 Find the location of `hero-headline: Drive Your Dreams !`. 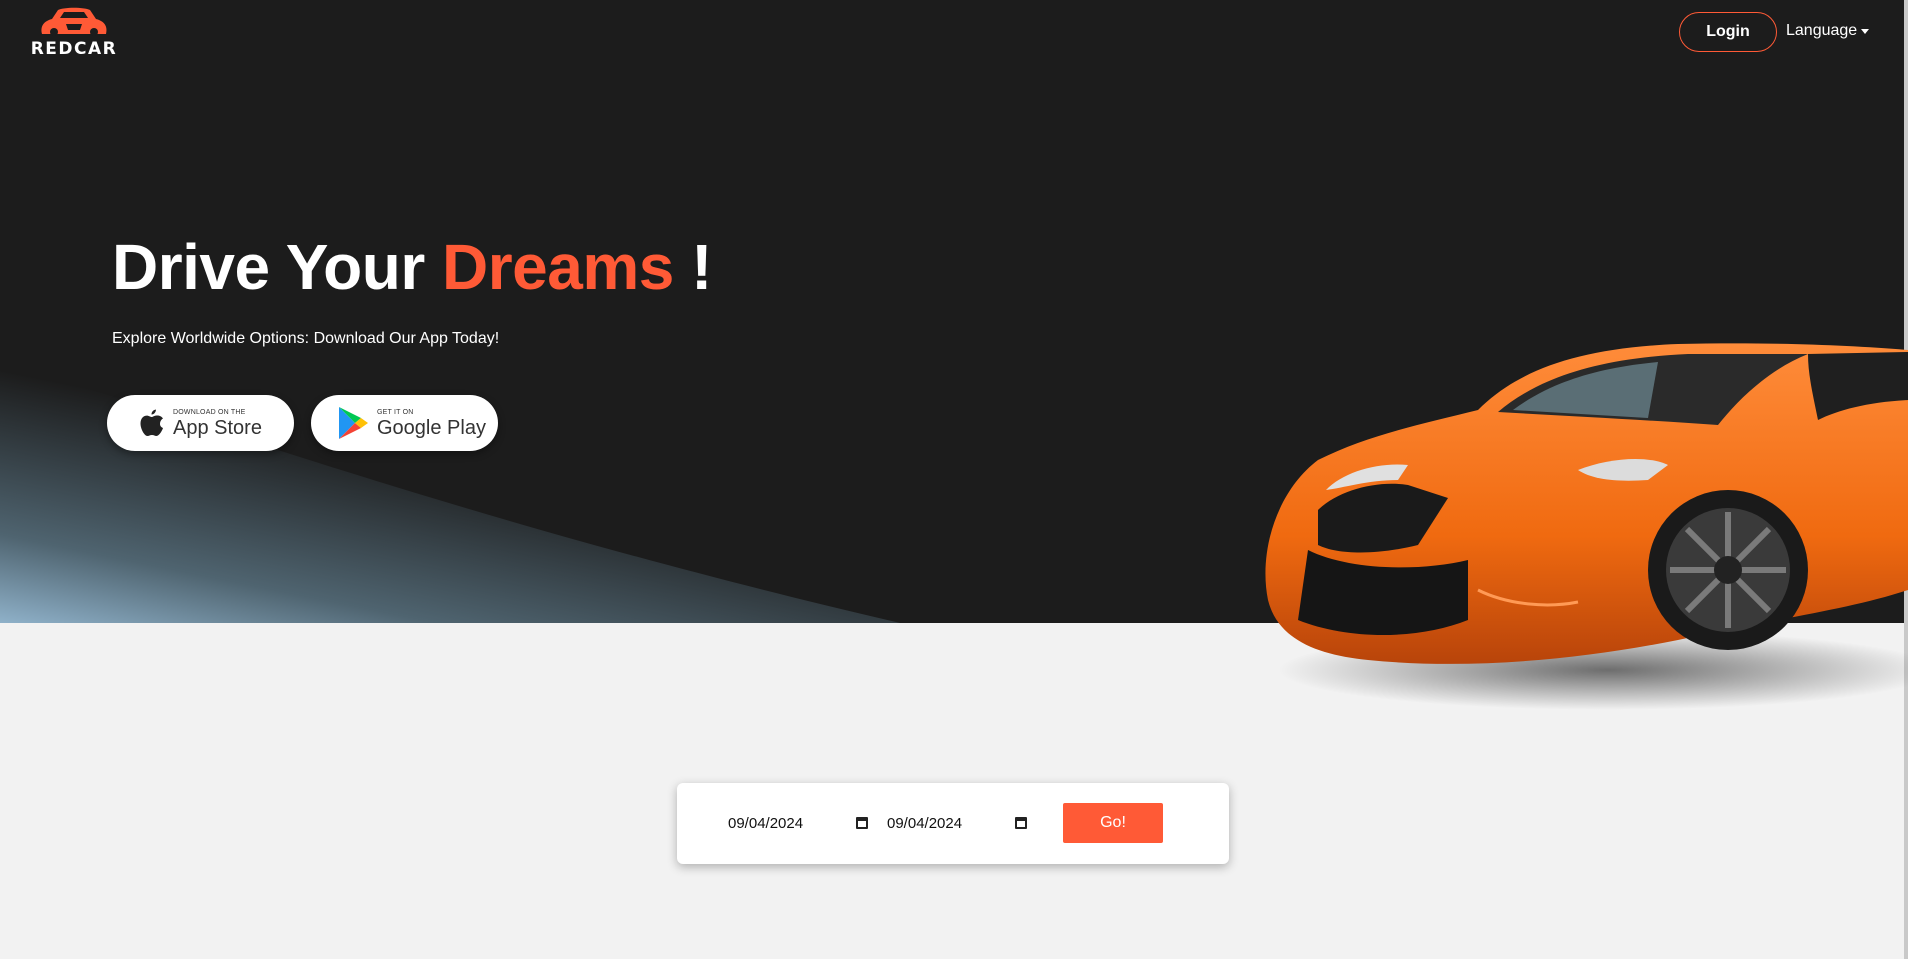

hero-headline: Drive Your Dreams ! is located at coordinates (412, 267).